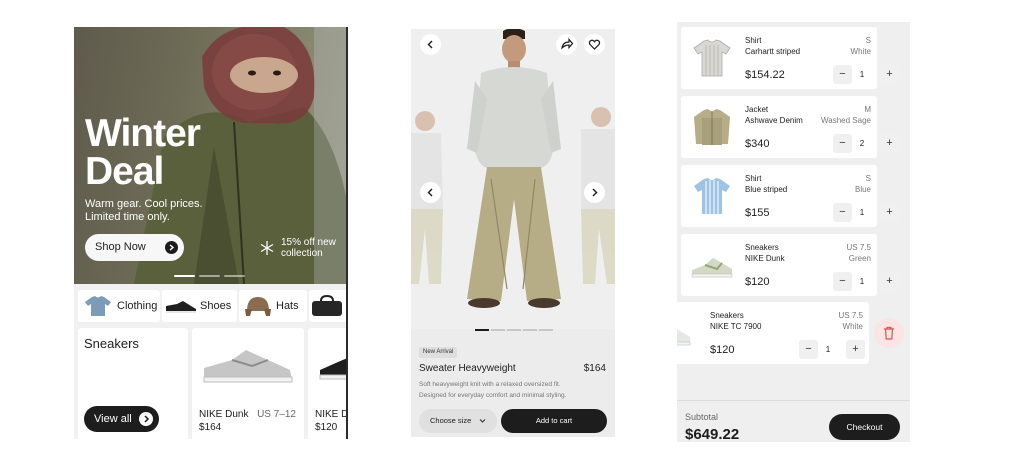 The width and height of the screenshot is (1026, 466). I want to click on favorite-button, so click(594, 44).